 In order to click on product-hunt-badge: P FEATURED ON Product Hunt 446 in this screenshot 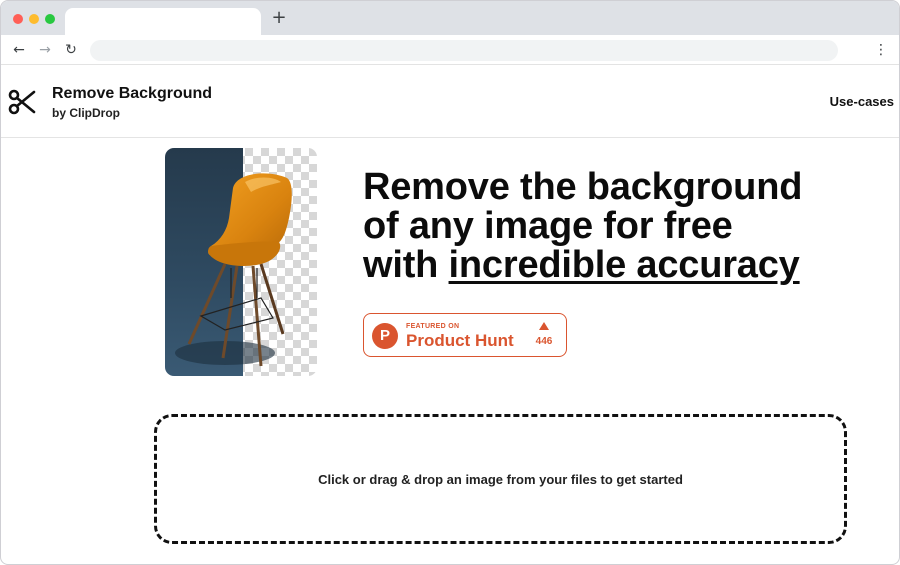, I will do `click(465, 335)`.